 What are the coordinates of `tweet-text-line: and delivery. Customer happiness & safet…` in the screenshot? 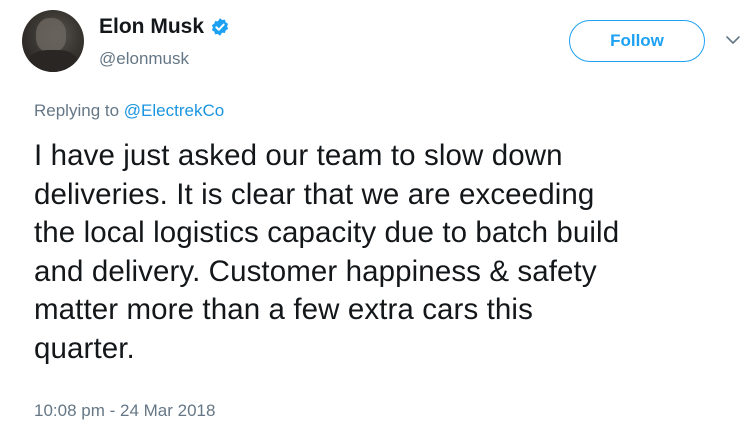 It's located at (315, 271).